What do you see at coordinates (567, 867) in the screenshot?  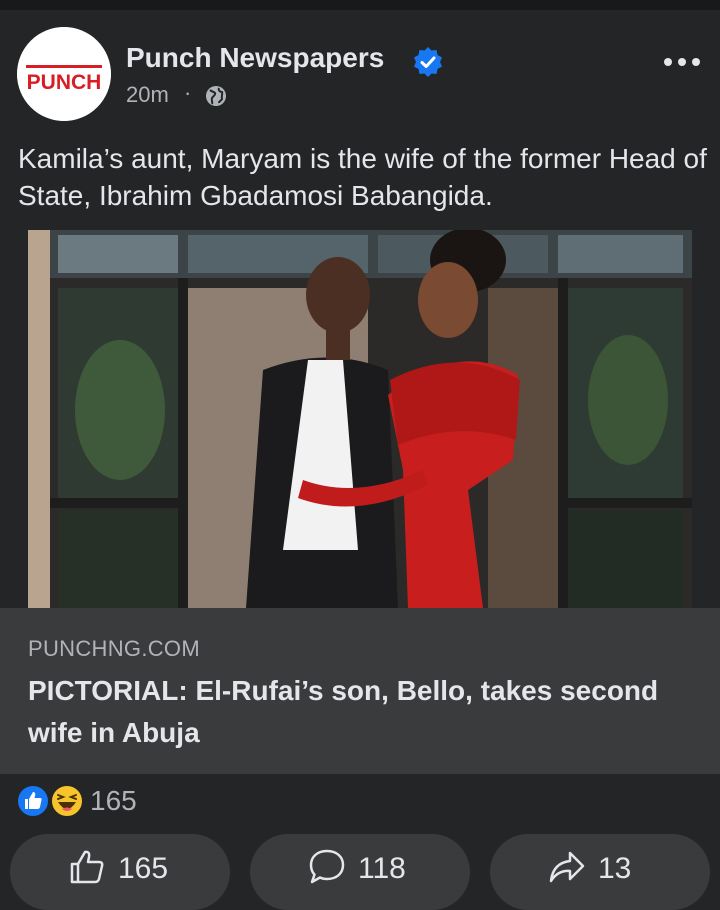 I see `share-arrow-icon` at bounding box center [567, 867].